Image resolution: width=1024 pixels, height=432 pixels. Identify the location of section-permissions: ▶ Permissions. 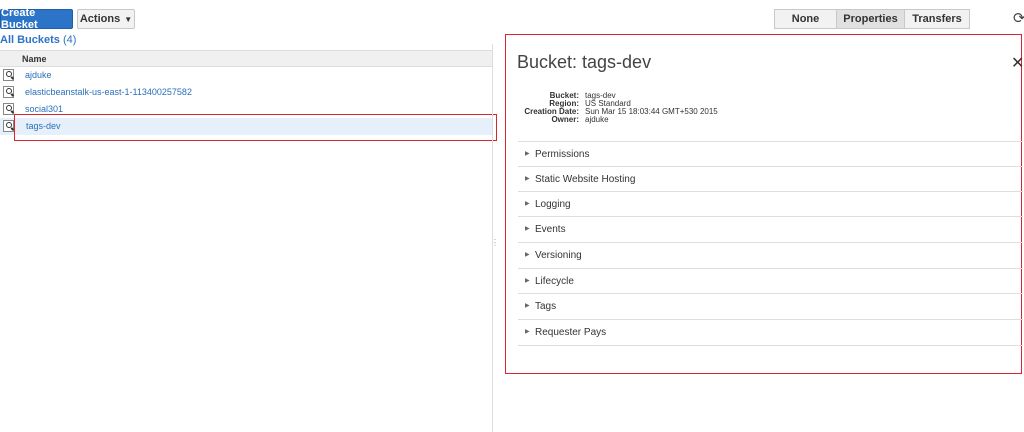
(770, 153).